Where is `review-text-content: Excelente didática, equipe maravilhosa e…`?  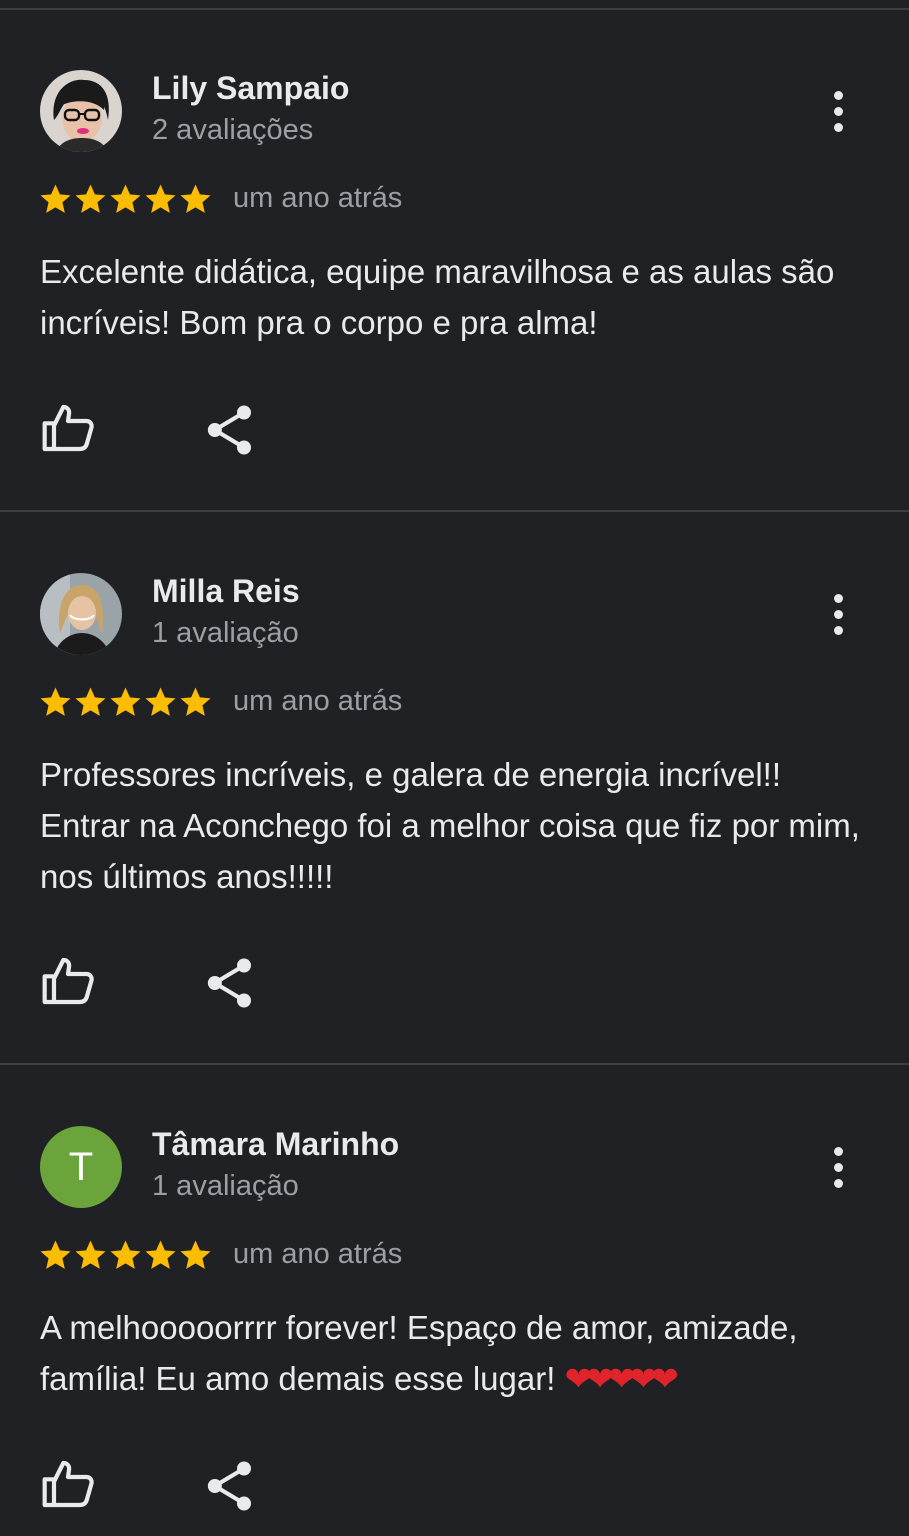 review-text-content: Excelente didática, equipe maravilhosa e… is located at coordinates (437, 297).